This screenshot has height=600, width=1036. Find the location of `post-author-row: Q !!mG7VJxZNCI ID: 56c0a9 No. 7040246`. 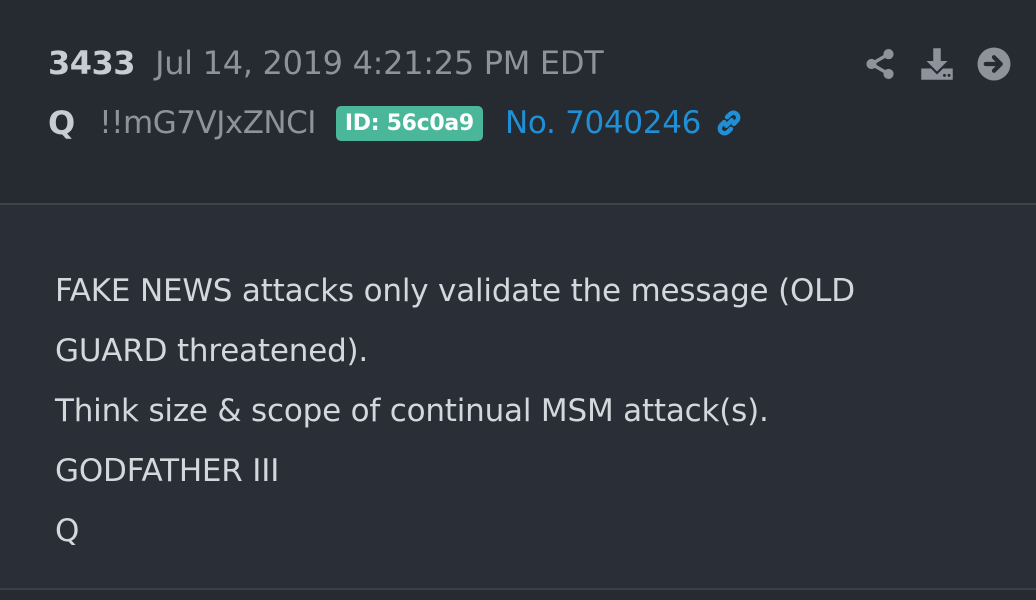

post-author-row: Q !!mG7VJxZNCI ID: 56c0a9 No. 7040246 is located at coordinates (397, 123).